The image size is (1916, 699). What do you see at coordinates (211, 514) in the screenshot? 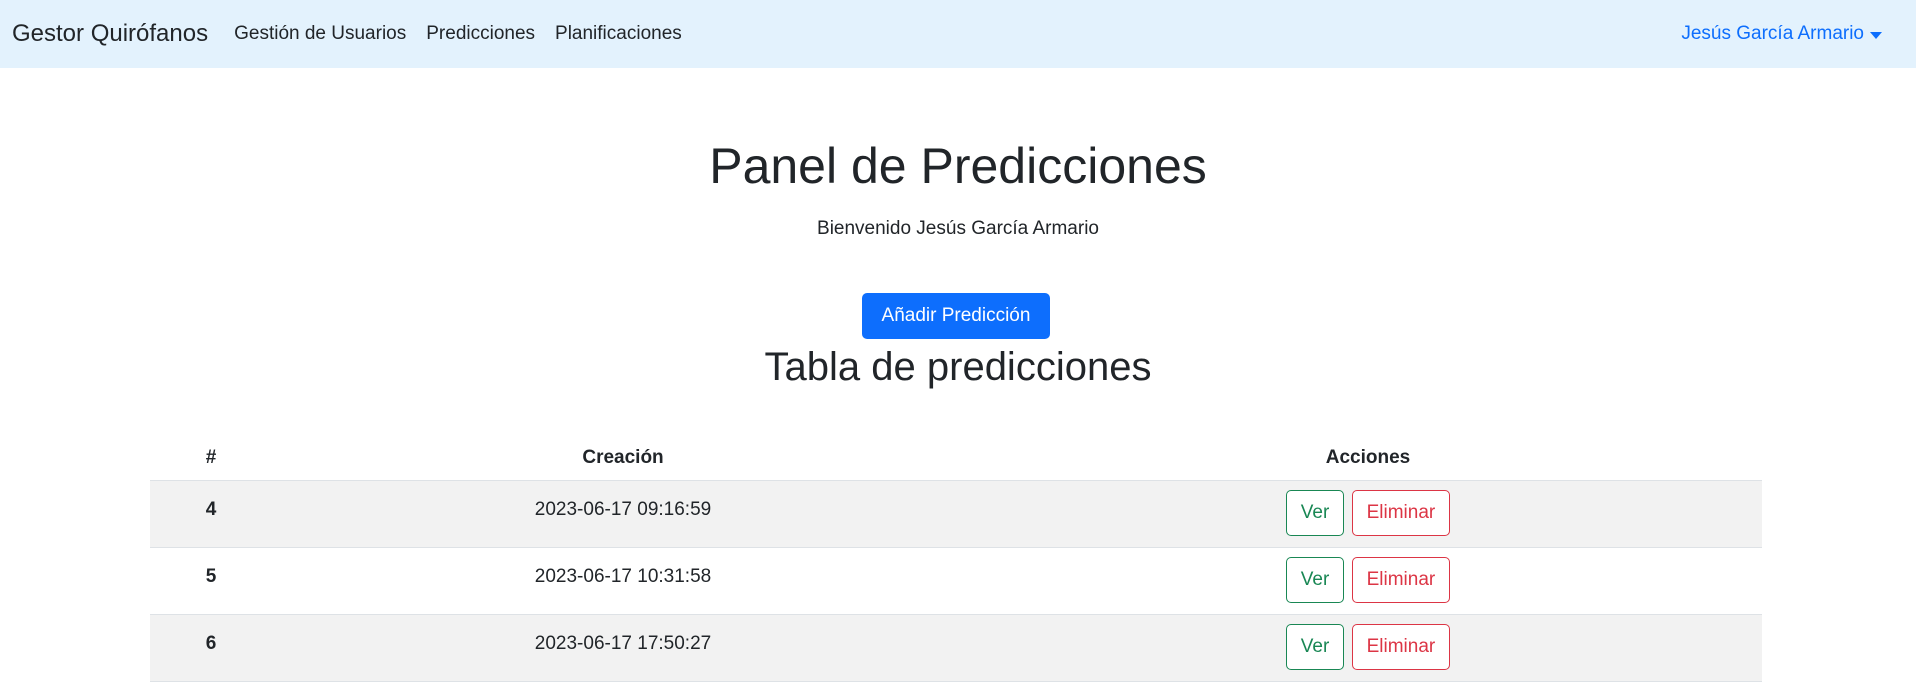
I see `row-id: 4` at bounding box center [211, 514].